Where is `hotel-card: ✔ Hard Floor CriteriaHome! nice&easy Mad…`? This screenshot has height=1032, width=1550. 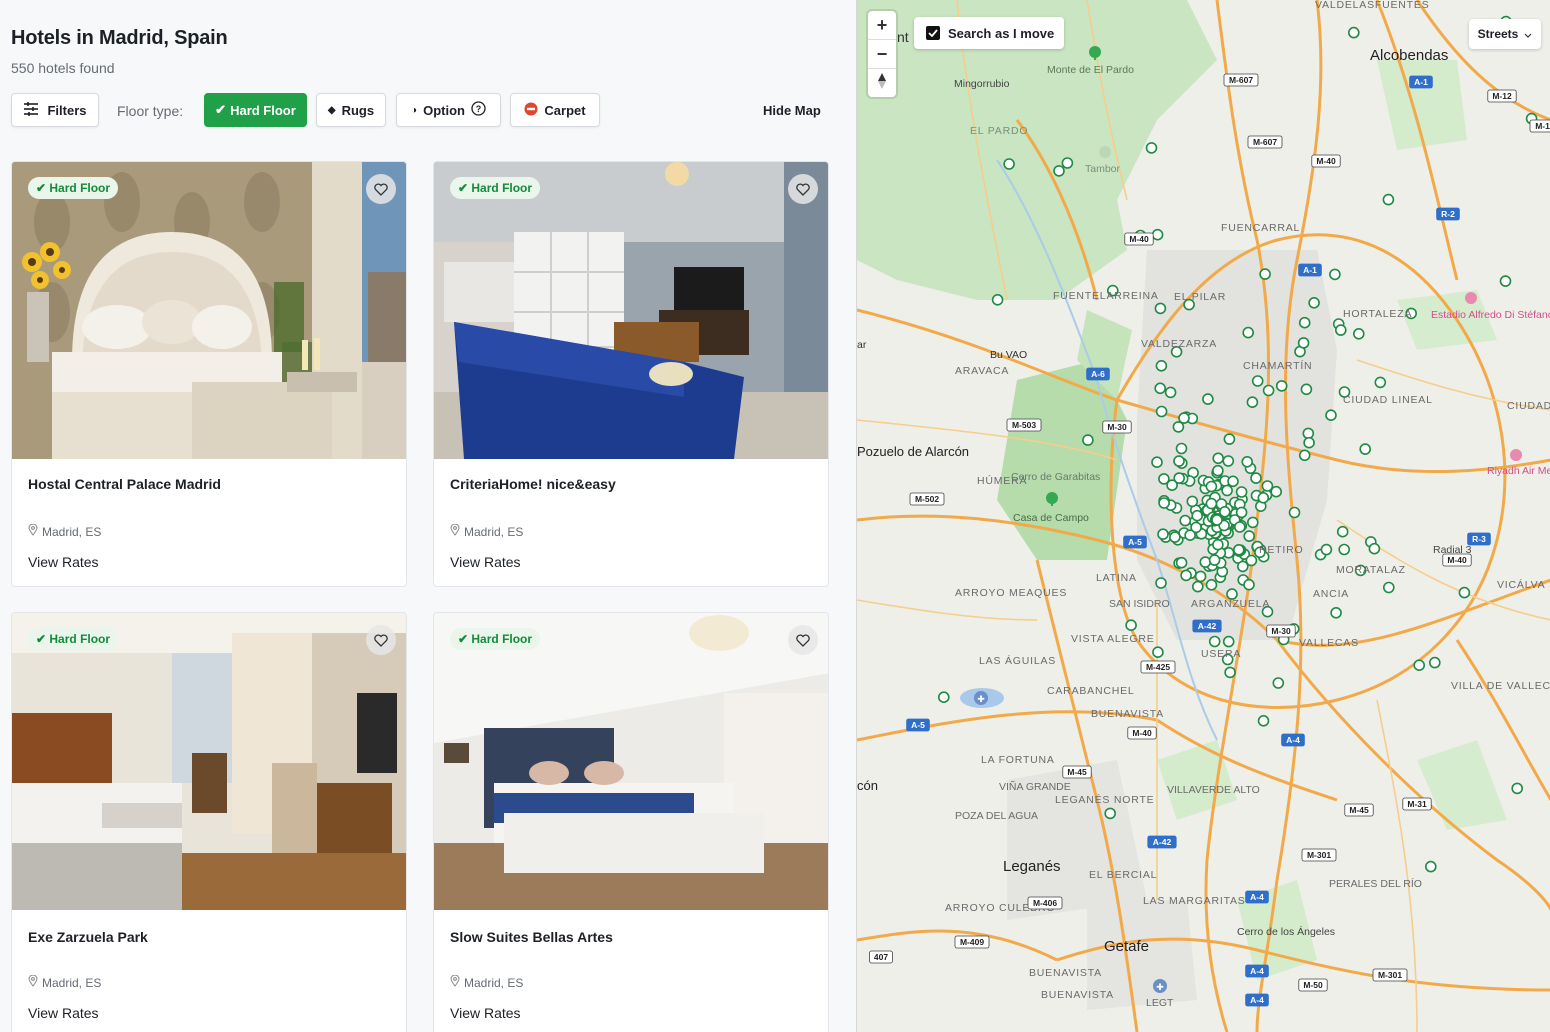
hotel-card: ✔ Hard Floor CriteriaHome! nice&easy Mad… is located at coordinates (631, 374).